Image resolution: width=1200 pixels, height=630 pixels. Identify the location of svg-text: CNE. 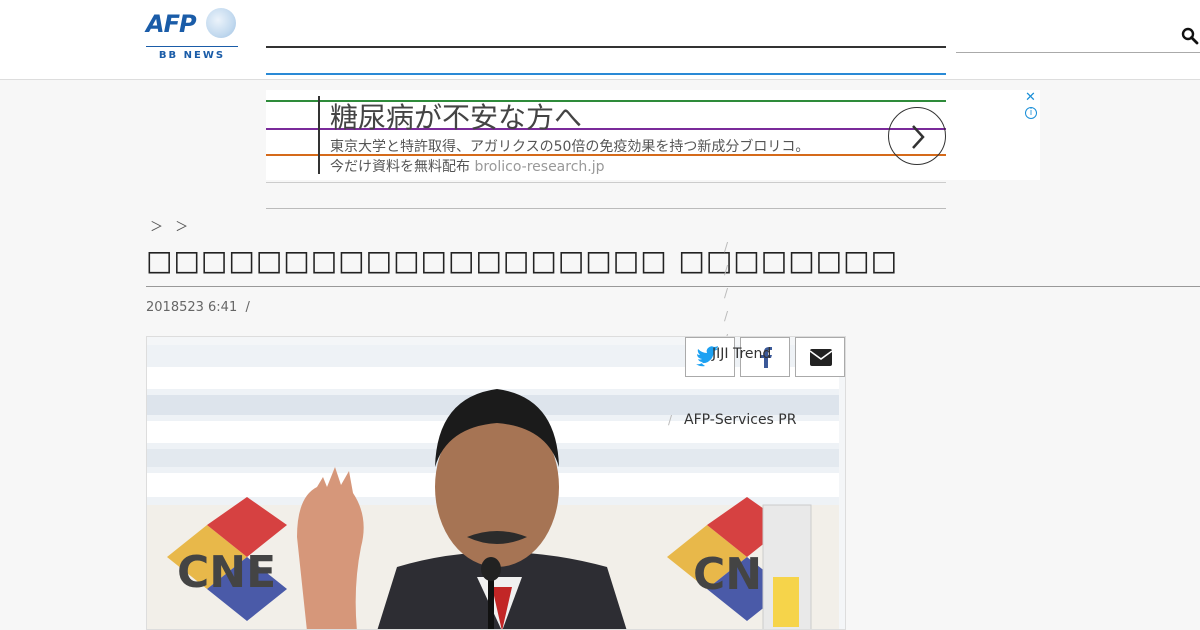
(226, 572).